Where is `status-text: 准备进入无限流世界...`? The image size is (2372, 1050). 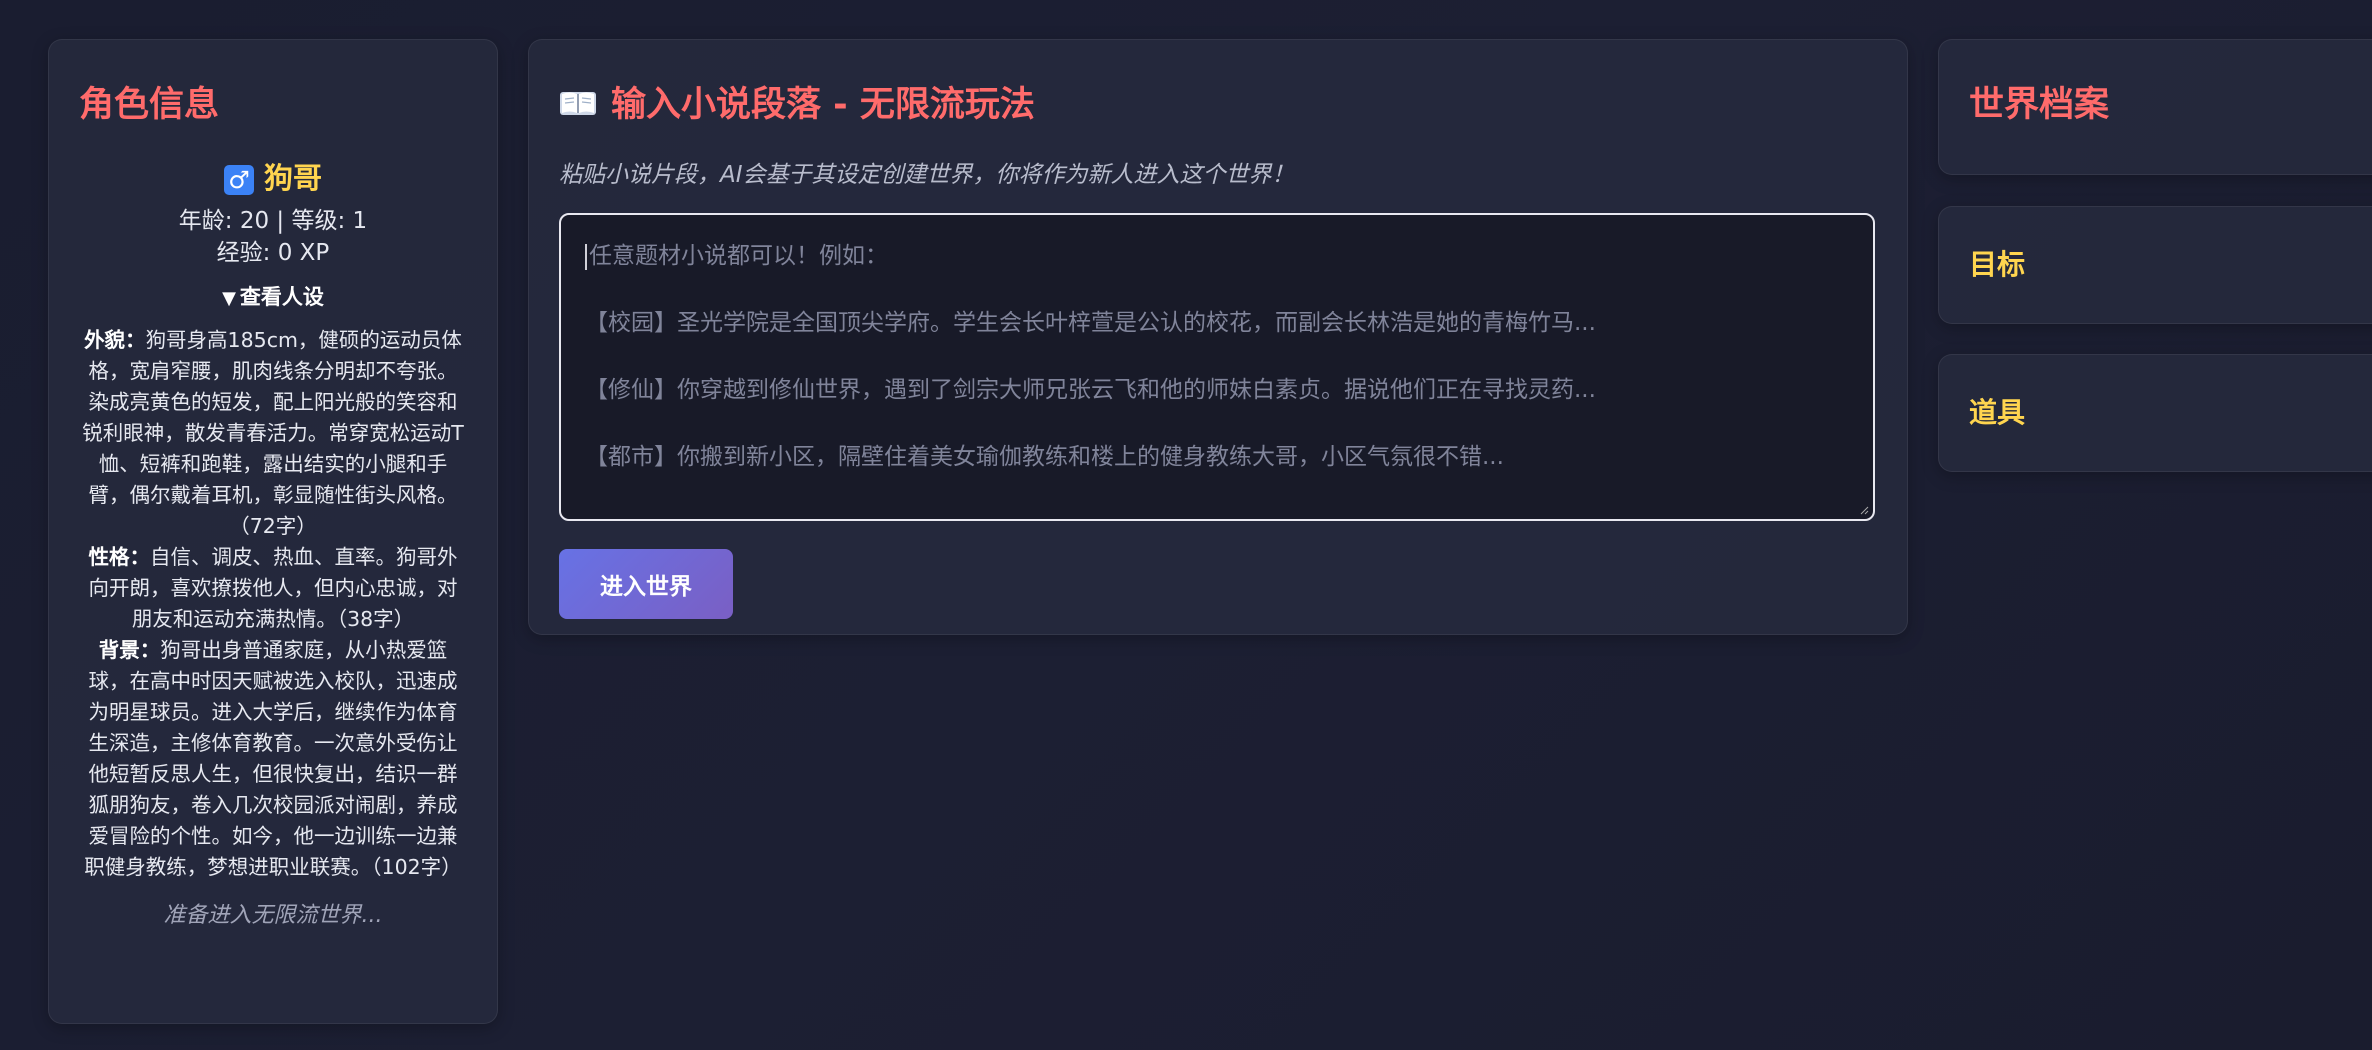
status-text: 准备进入无限流世界... is located at coordinates (273, 915).